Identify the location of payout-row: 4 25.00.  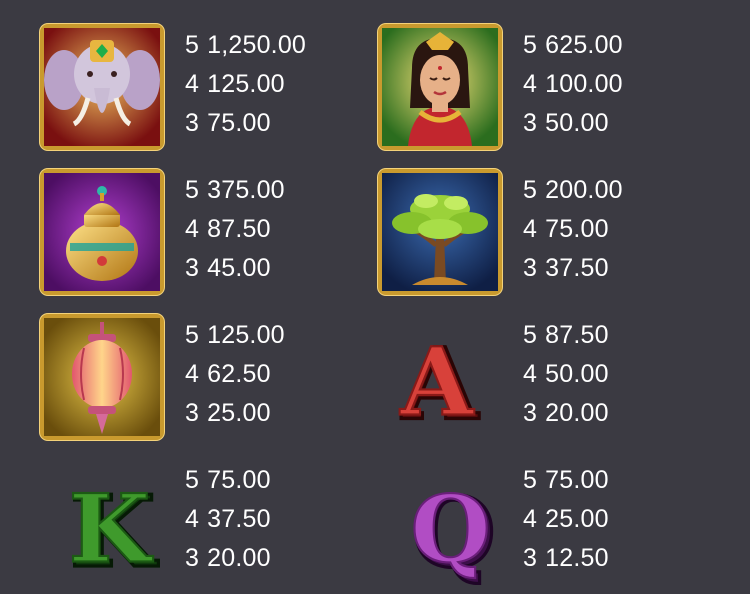
(566, 519).